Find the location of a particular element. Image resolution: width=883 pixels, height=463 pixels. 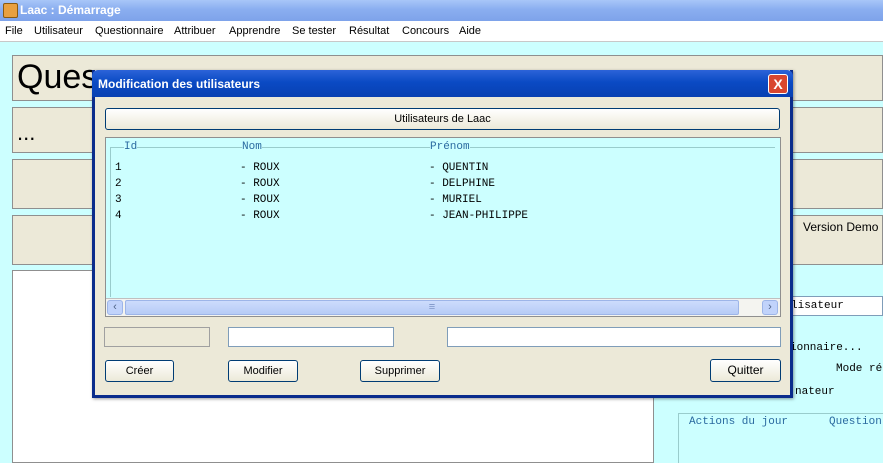

delete-button: Supprimer is located at coordinates (400, 371).